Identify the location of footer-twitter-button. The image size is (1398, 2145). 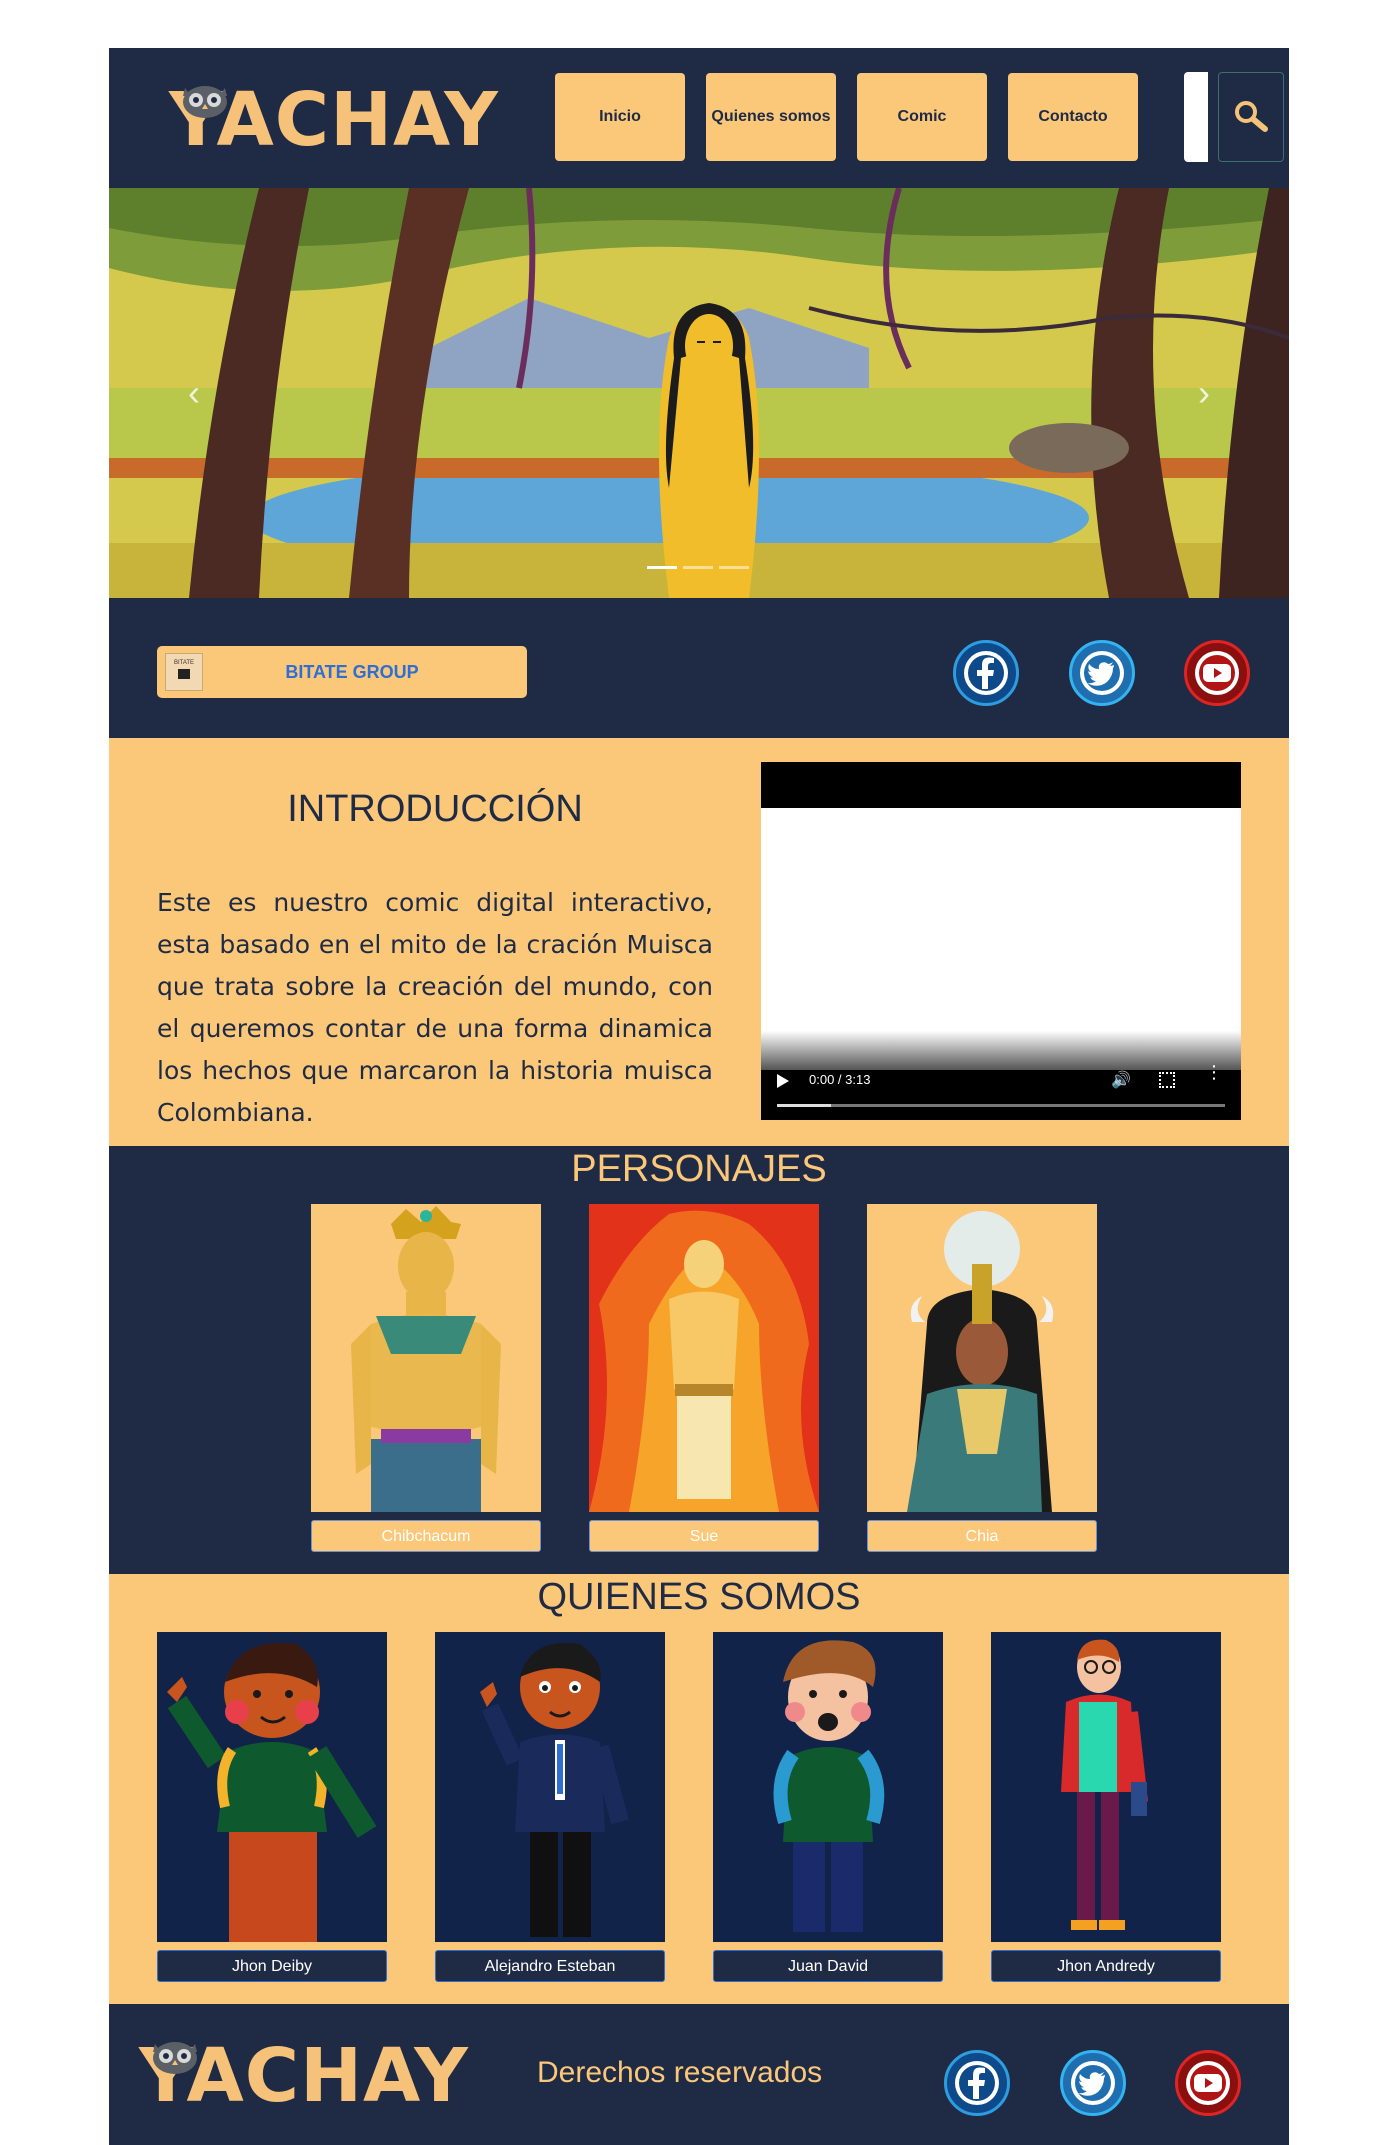
(1093, 2083).